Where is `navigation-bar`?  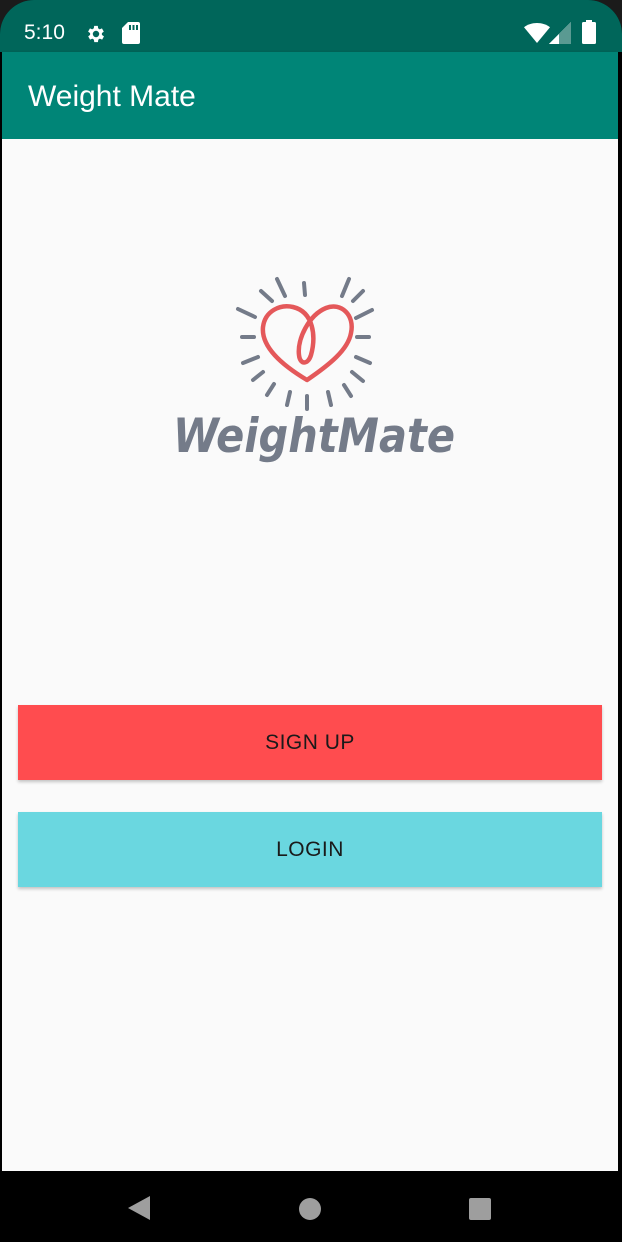
navigation-bar is located at coordinates (311, 1206).